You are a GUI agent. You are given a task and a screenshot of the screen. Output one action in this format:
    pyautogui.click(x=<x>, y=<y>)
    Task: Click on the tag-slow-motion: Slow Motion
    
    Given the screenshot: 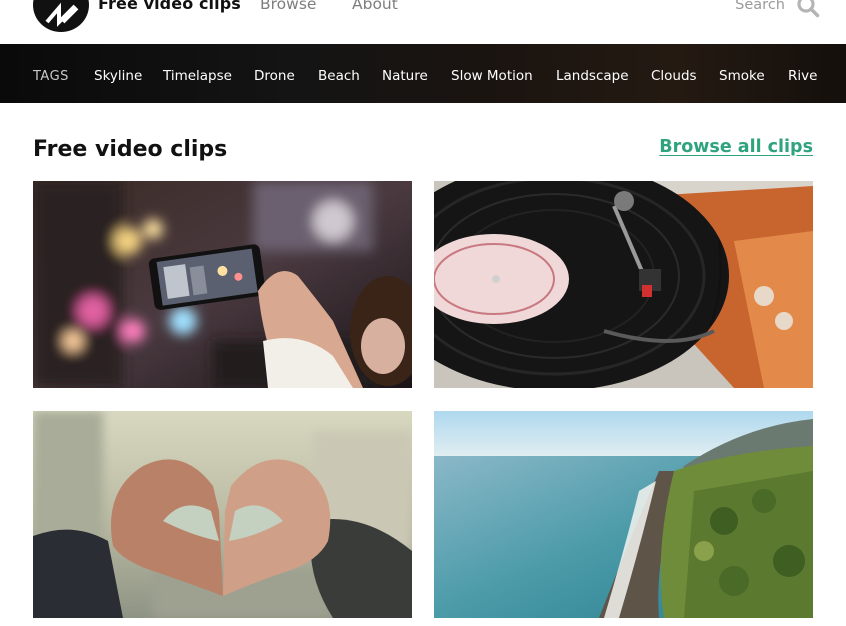 What is the action you would take?
    pyautogui.click(x=492, y=76)
    